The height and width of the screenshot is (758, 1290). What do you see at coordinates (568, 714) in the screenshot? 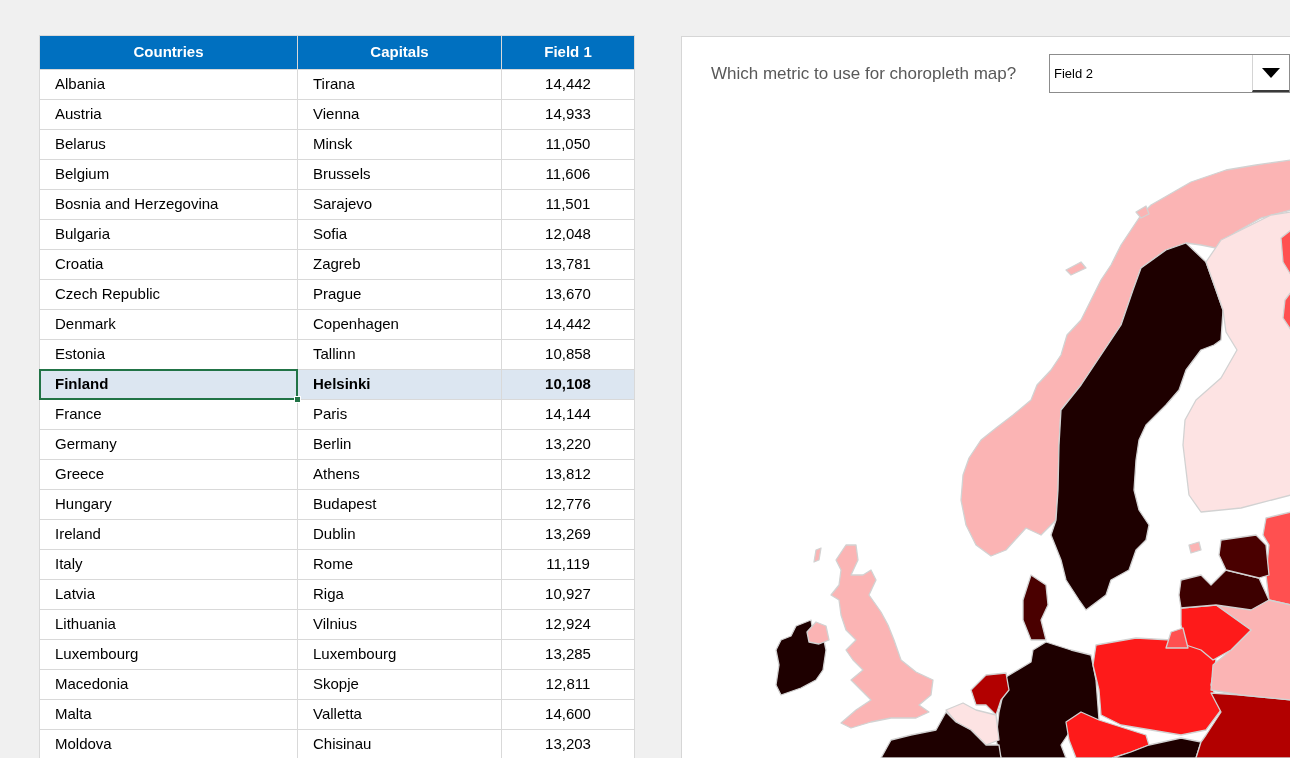
I see `table-cell: 14,600` at bounding box center [568, 714].